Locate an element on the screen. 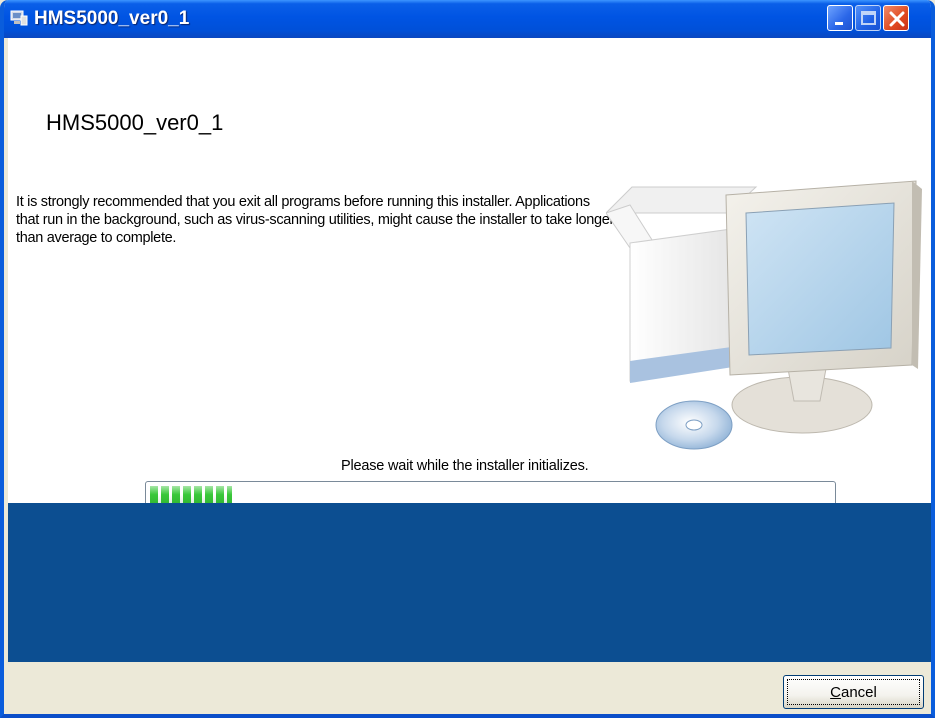  minimize-icon is located at coordinates (839, 23).